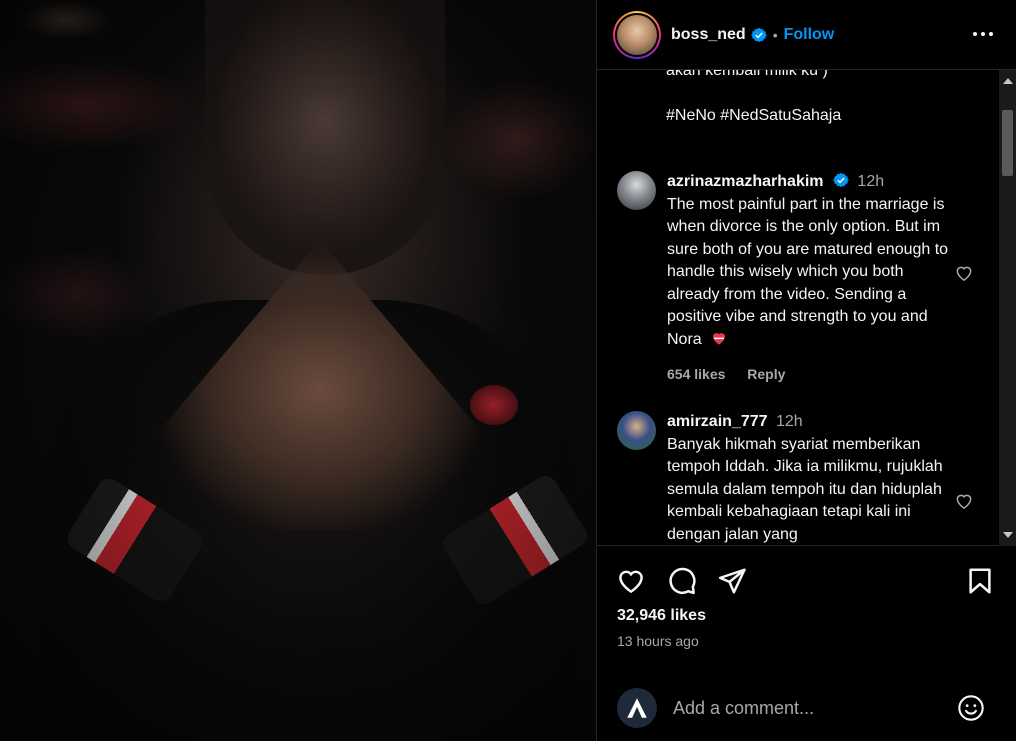 This screenshot has height=741, width=1016. Describe the element at coordinates (1007, 308) in the screenshot. I see `comments-scrollbar` at that location.